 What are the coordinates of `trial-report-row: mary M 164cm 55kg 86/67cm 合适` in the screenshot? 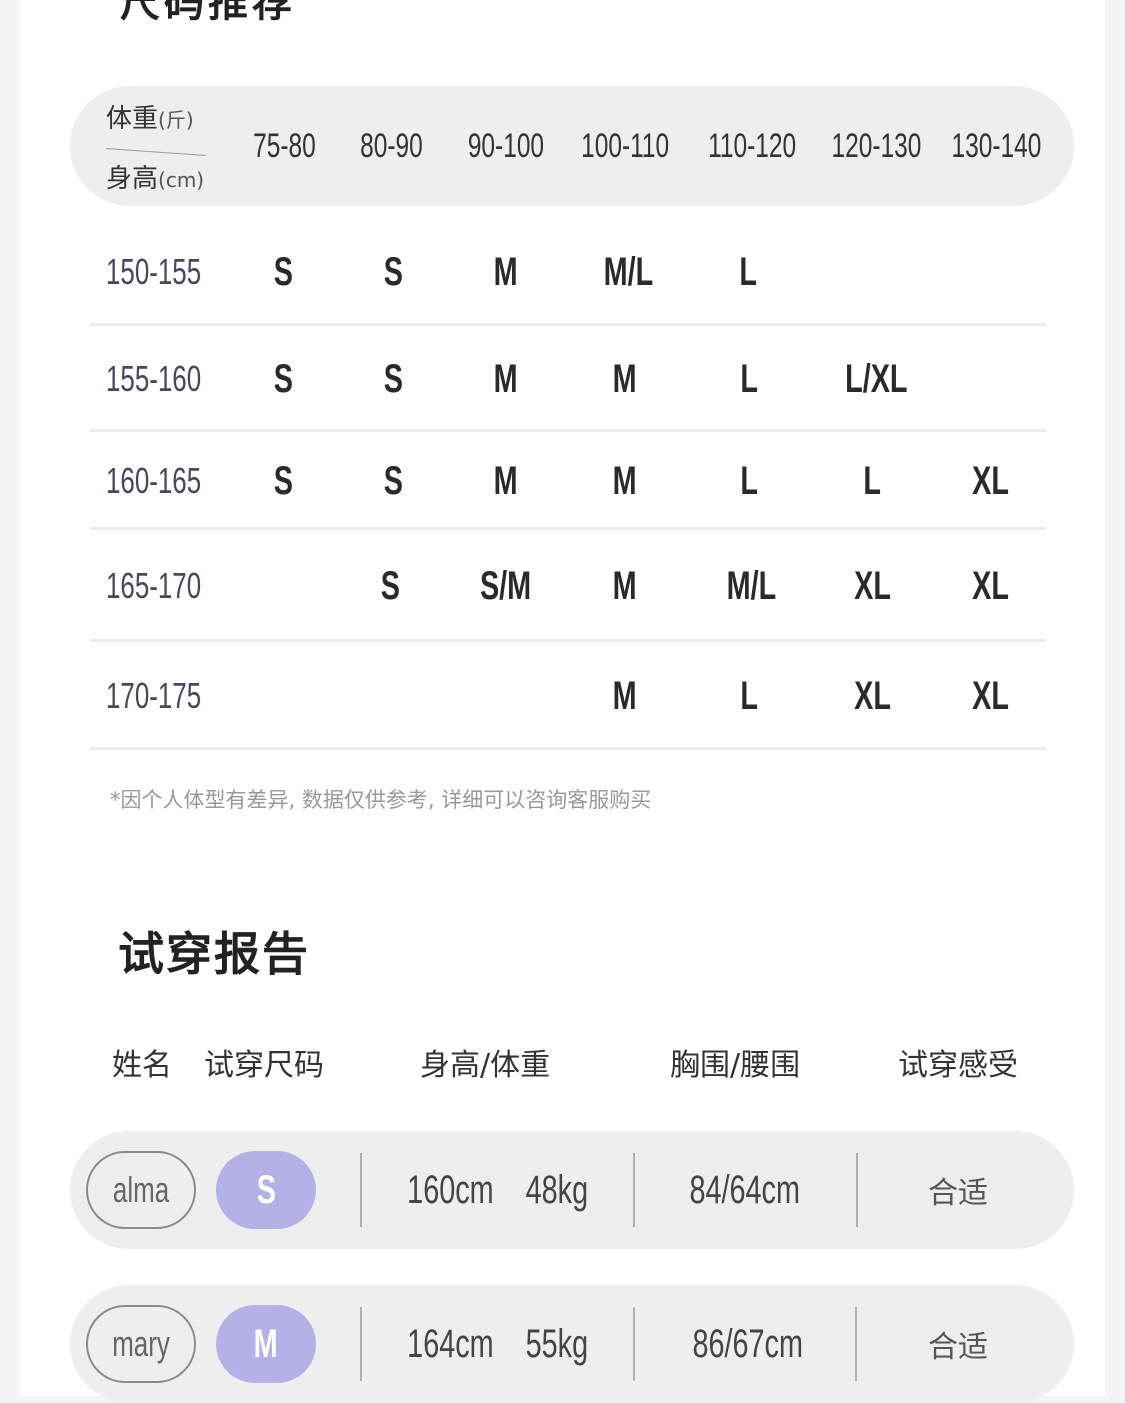 It's located at (572, 1344).